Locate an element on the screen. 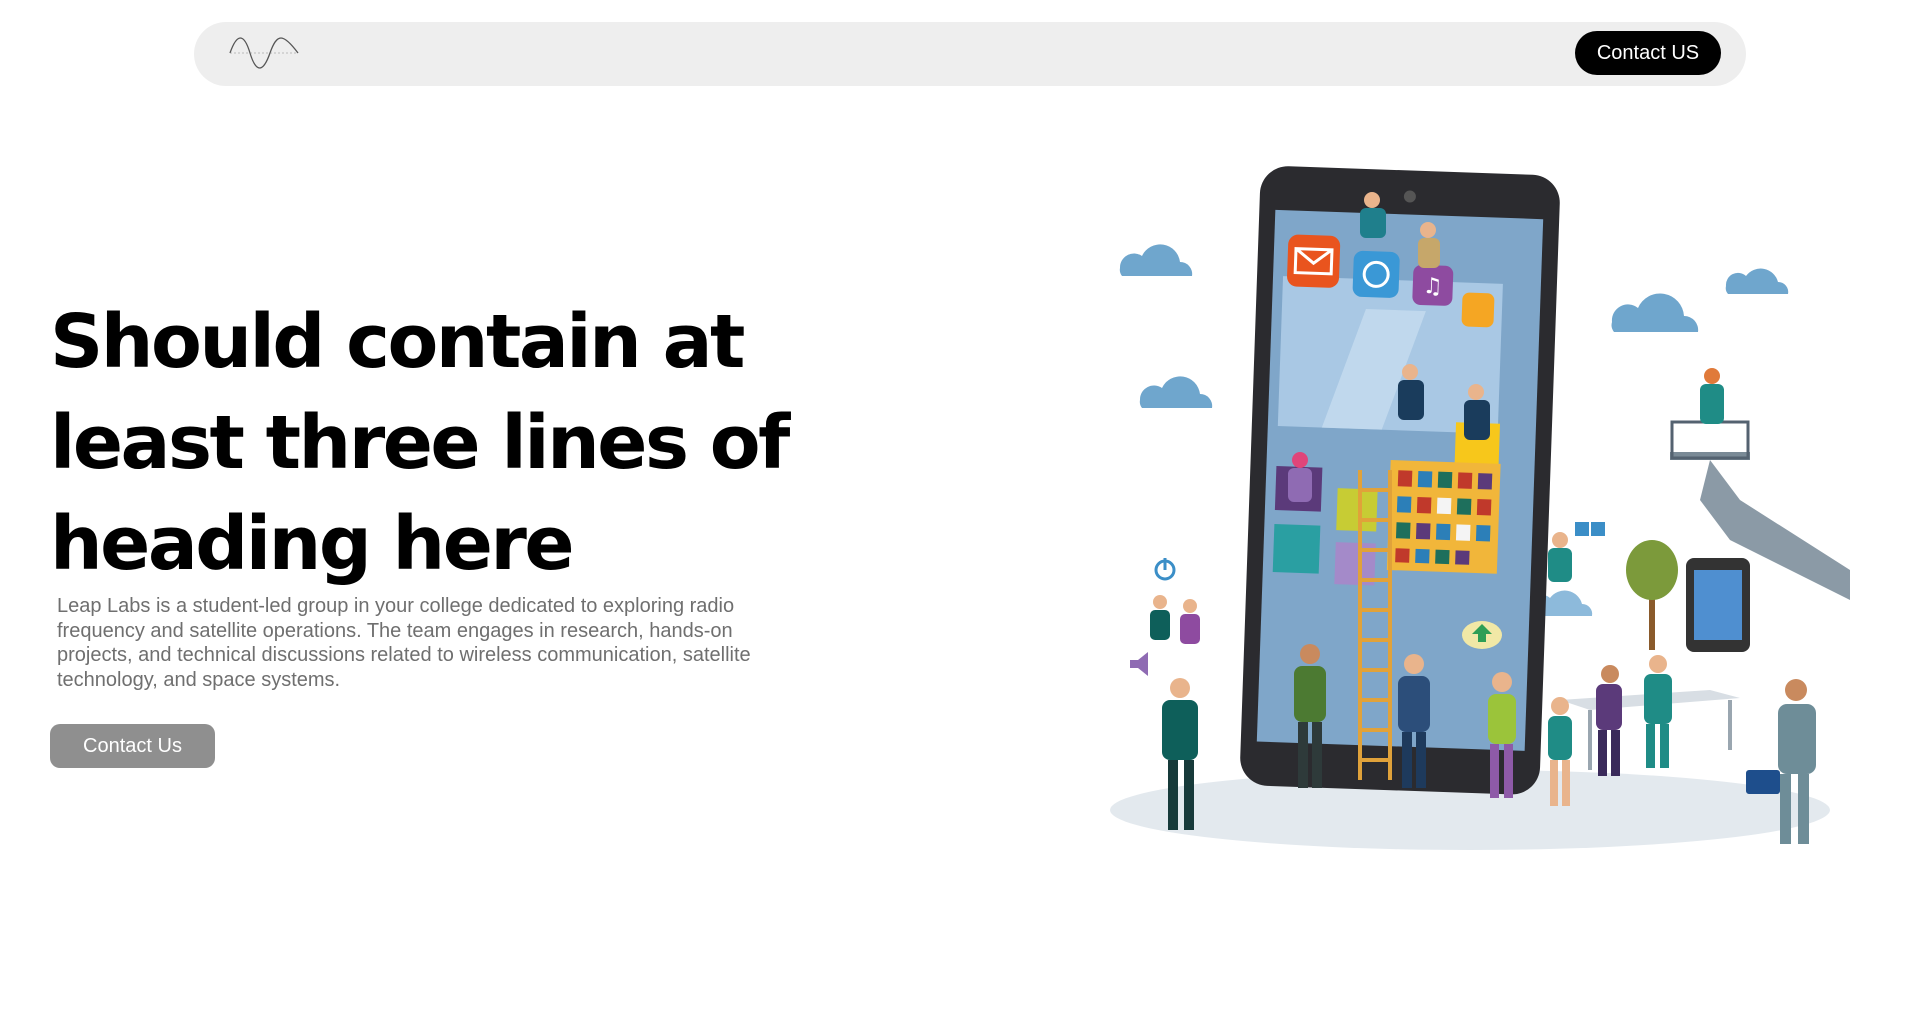 Image resolution: width=1919 pixels, height=1023 pixels. contact-us-hero-button: Contact Us is located at coordinates (132, 746).